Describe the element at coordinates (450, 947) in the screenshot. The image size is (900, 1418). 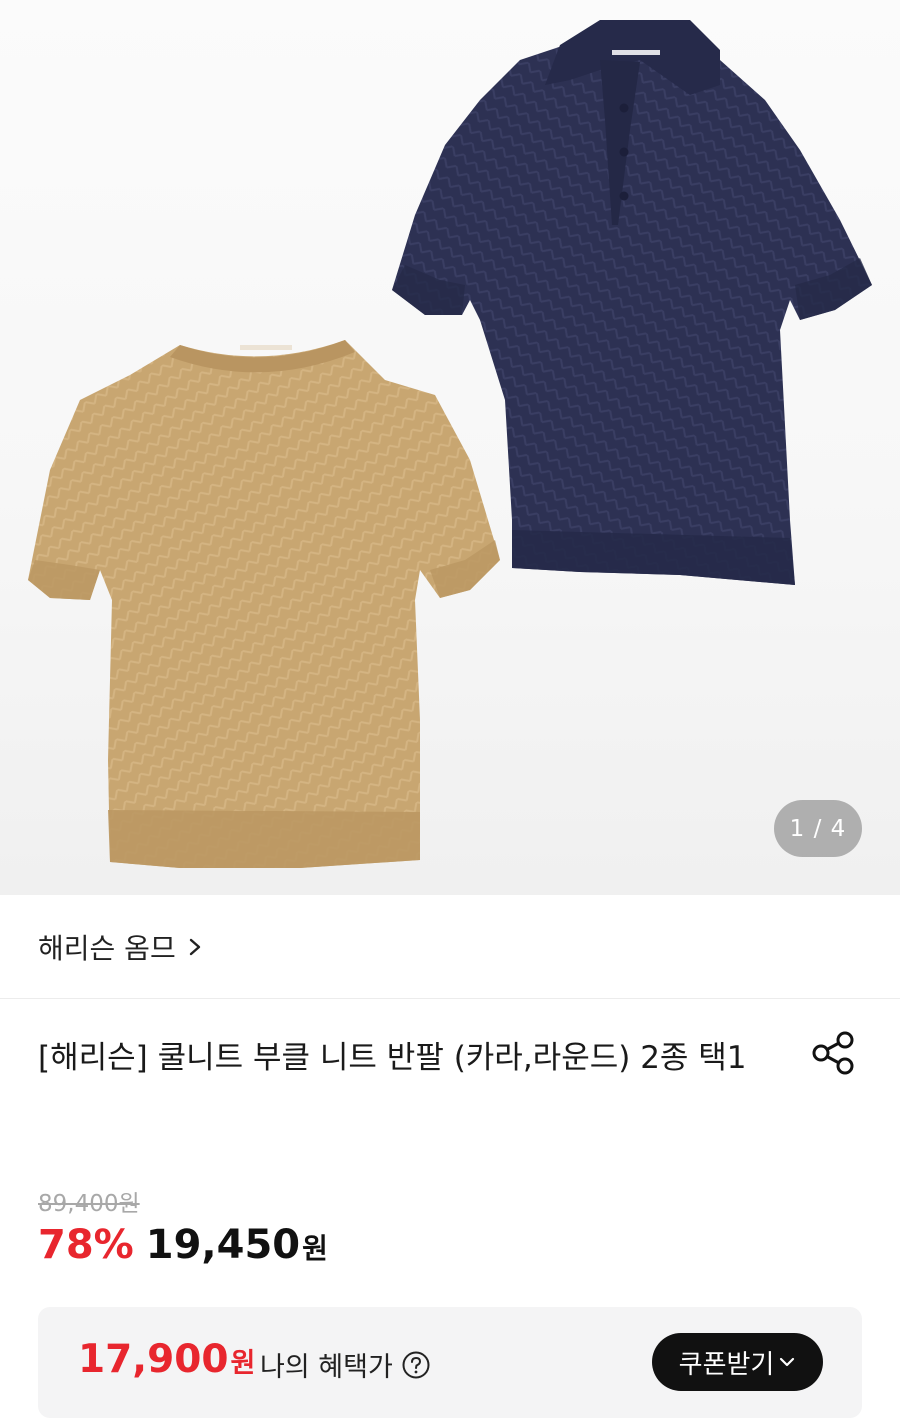
I see `brand-link: 해리슨 옴므` at that location.